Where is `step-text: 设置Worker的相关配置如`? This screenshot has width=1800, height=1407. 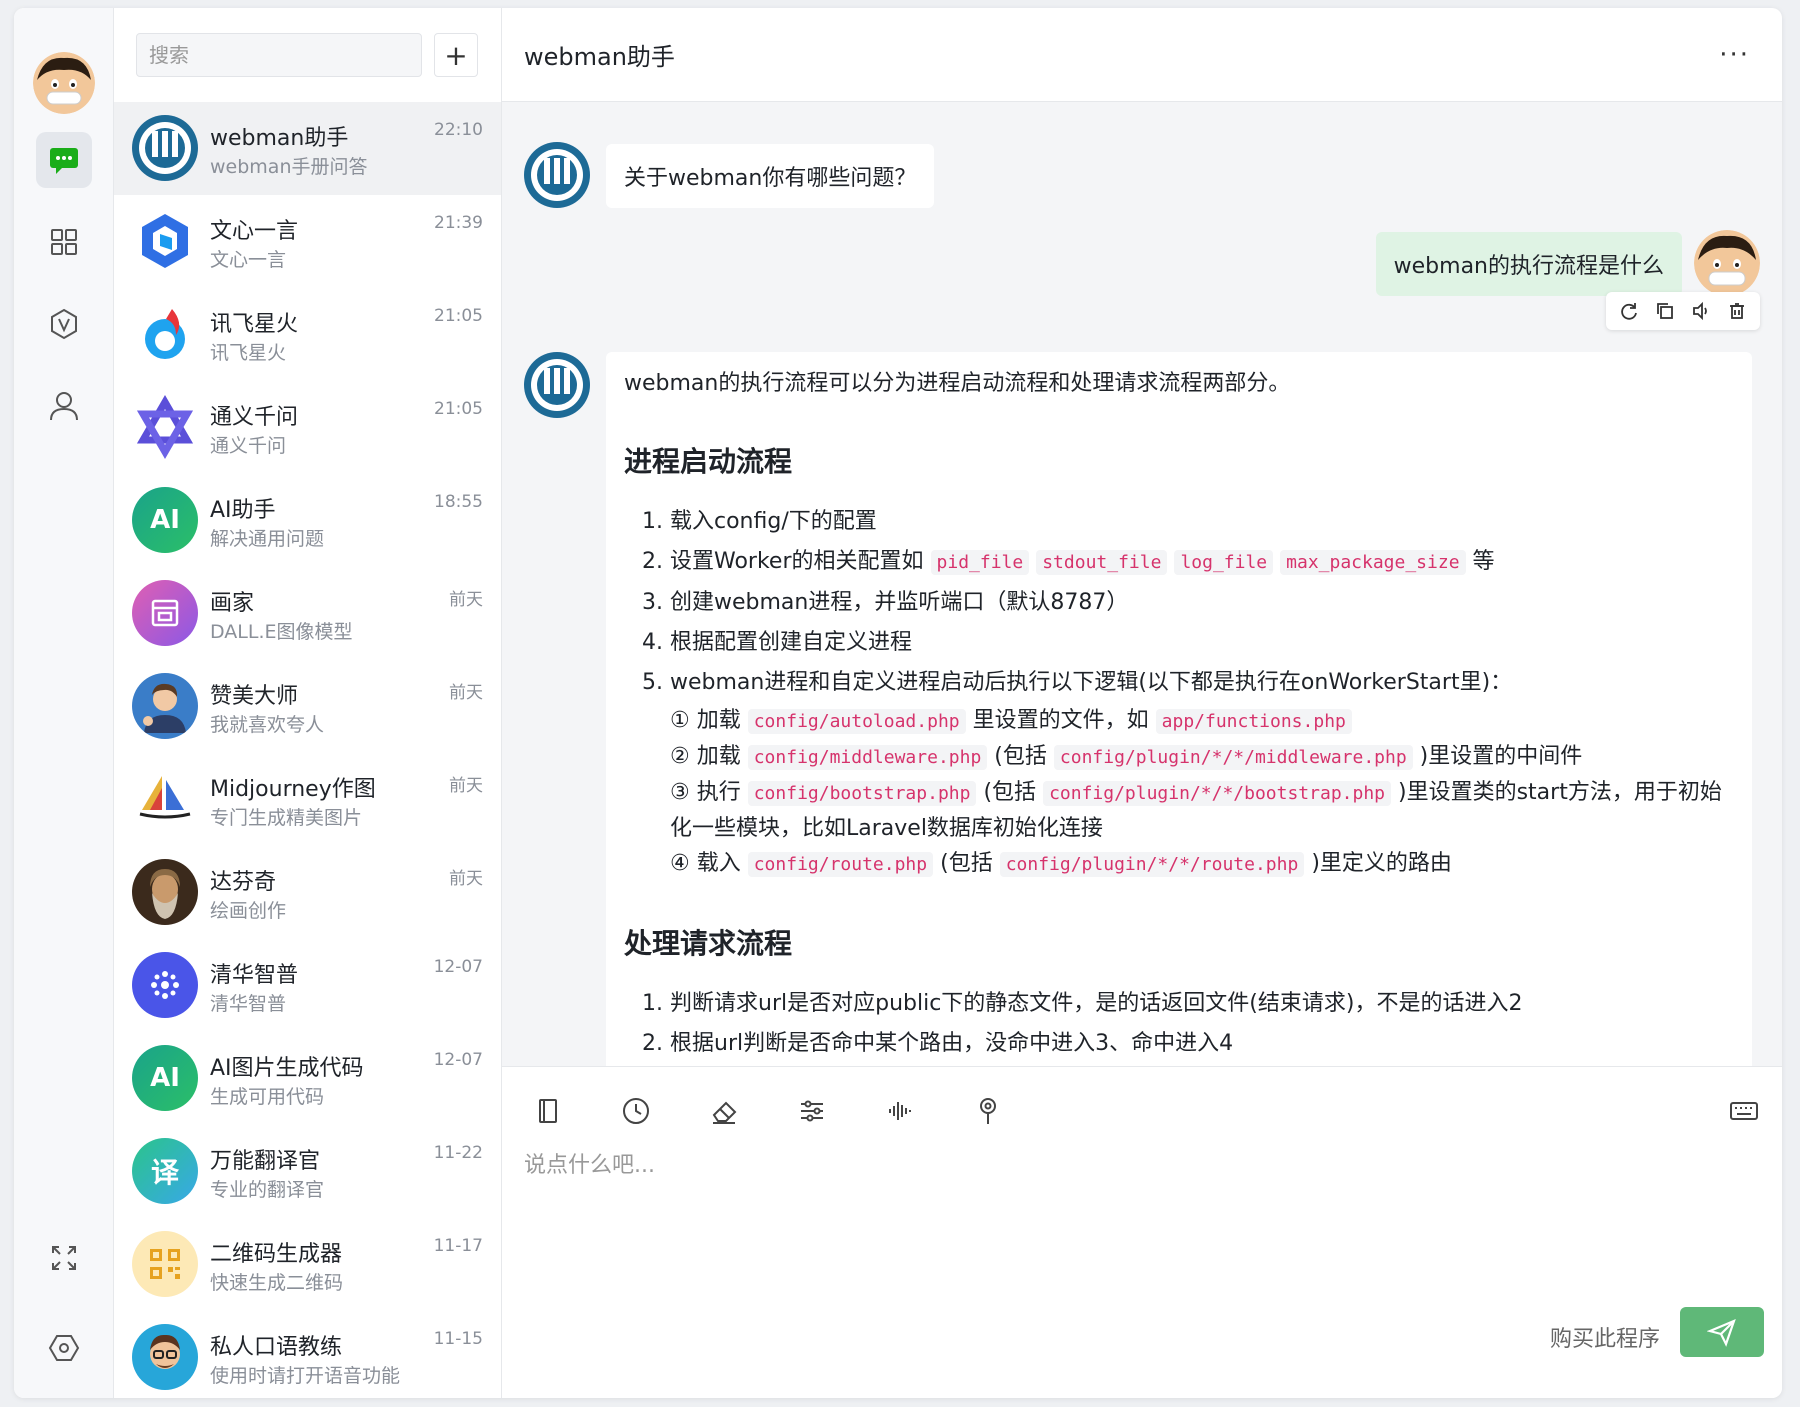 step-text: 设置Worker的相关配置如 is located at coordinates (797, 561).